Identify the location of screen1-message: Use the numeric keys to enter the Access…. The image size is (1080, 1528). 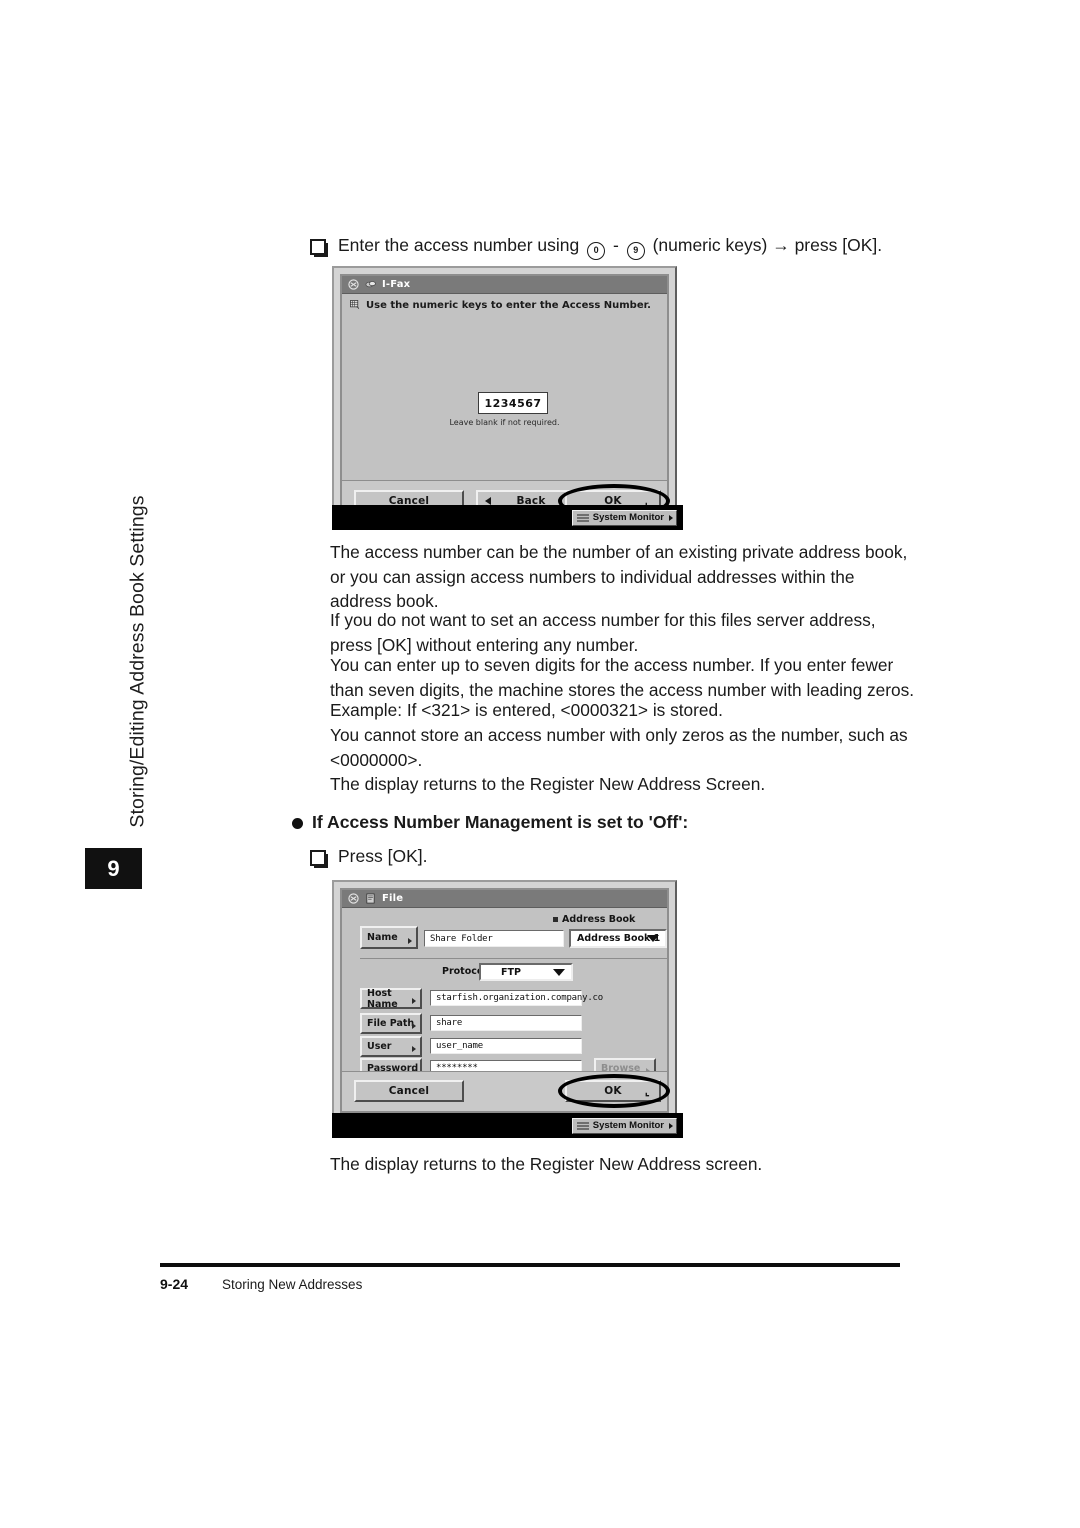
(508, 305).